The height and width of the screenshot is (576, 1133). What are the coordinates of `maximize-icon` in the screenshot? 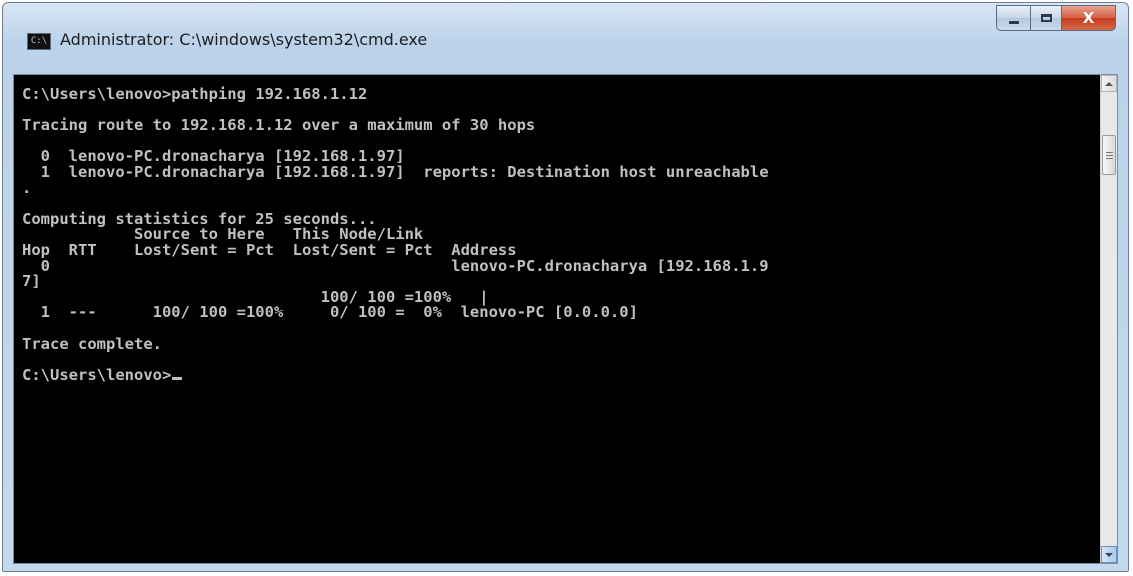 It's located at (1046, 18).